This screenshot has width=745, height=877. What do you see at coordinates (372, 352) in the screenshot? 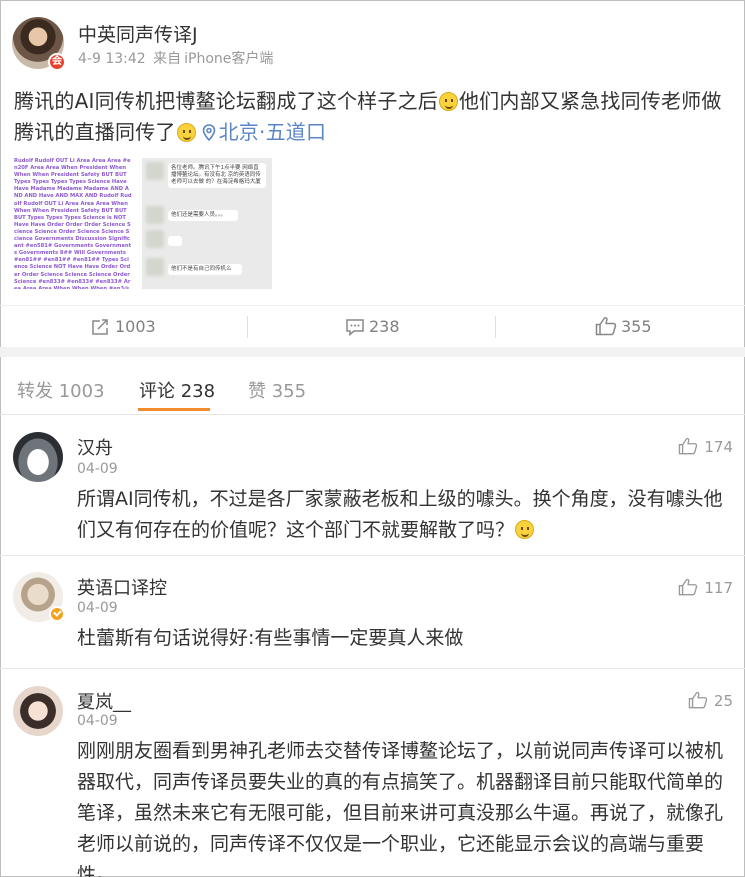
I see `section-gap` at bounding box center [372, 352].